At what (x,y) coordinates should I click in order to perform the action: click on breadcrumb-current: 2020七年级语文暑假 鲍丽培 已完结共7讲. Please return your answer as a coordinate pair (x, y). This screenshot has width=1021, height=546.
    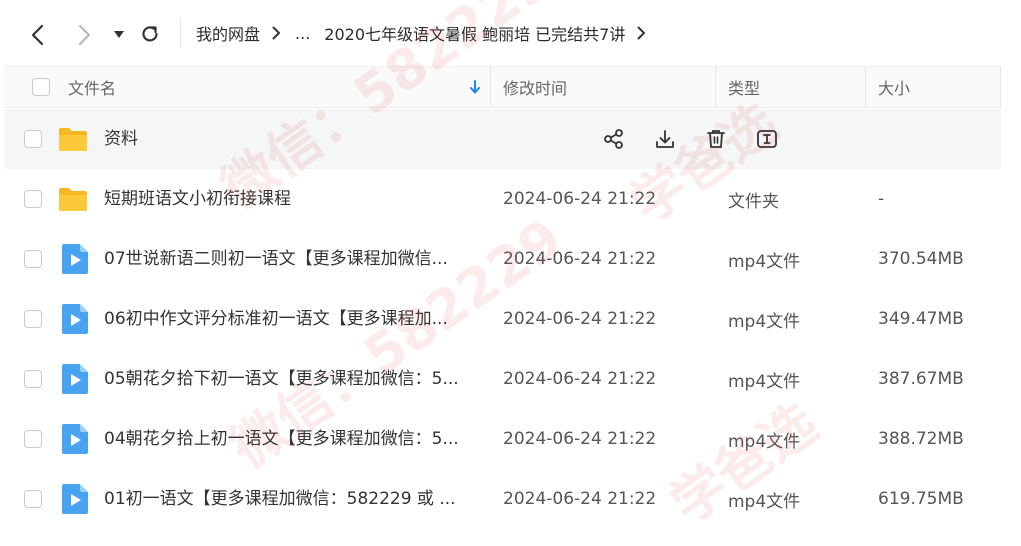
    Looking at the image, I should click on (474, 33).